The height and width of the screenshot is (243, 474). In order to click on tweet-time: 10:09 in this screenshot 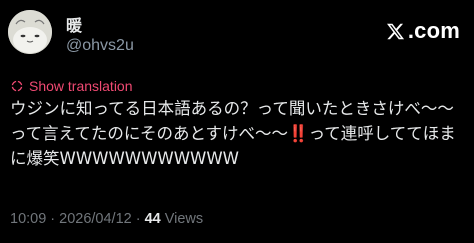, I will do `click(28, 219)`.